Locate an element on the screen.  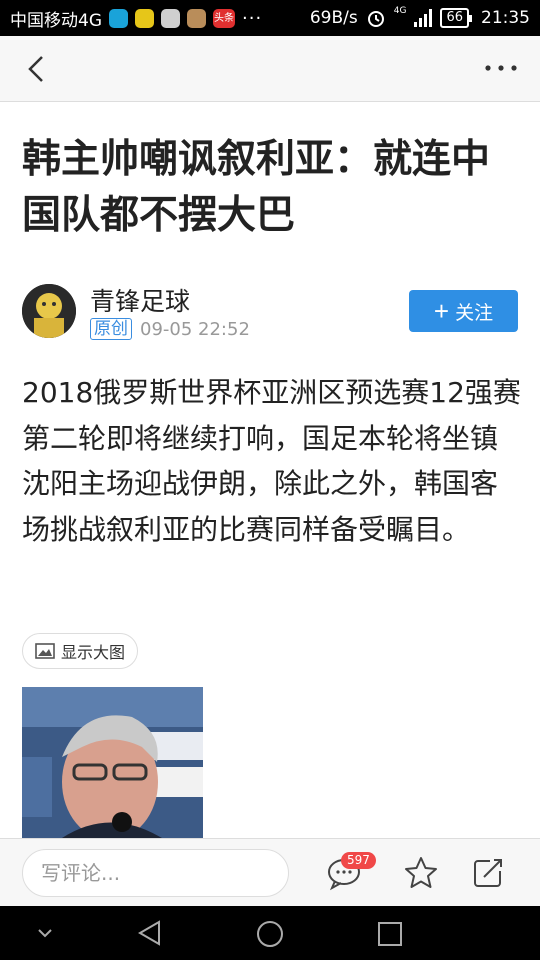
image-icon is located at coordinates (45, 651).